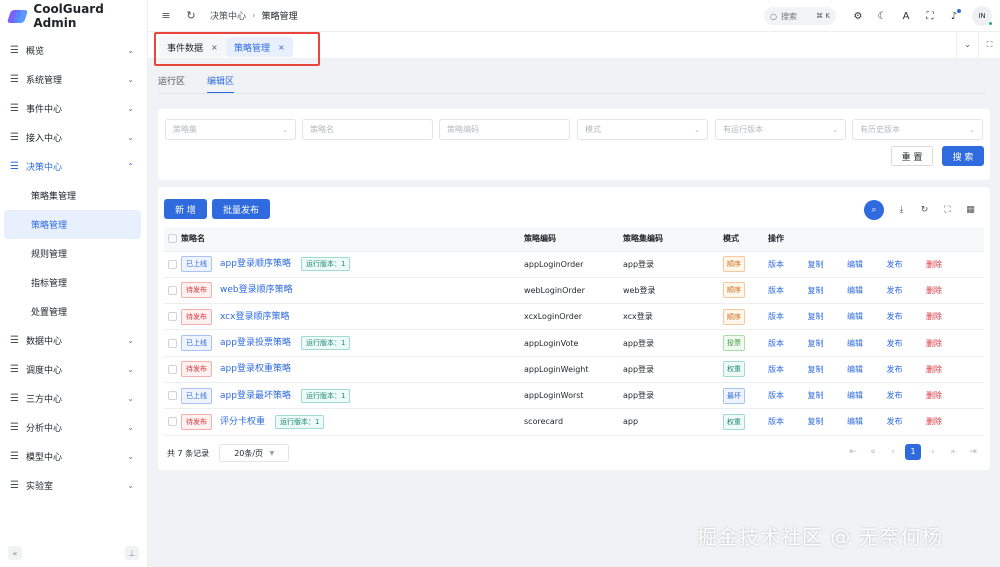  I want to click on settings-gear-icon: ⚙, so click(858, 16).